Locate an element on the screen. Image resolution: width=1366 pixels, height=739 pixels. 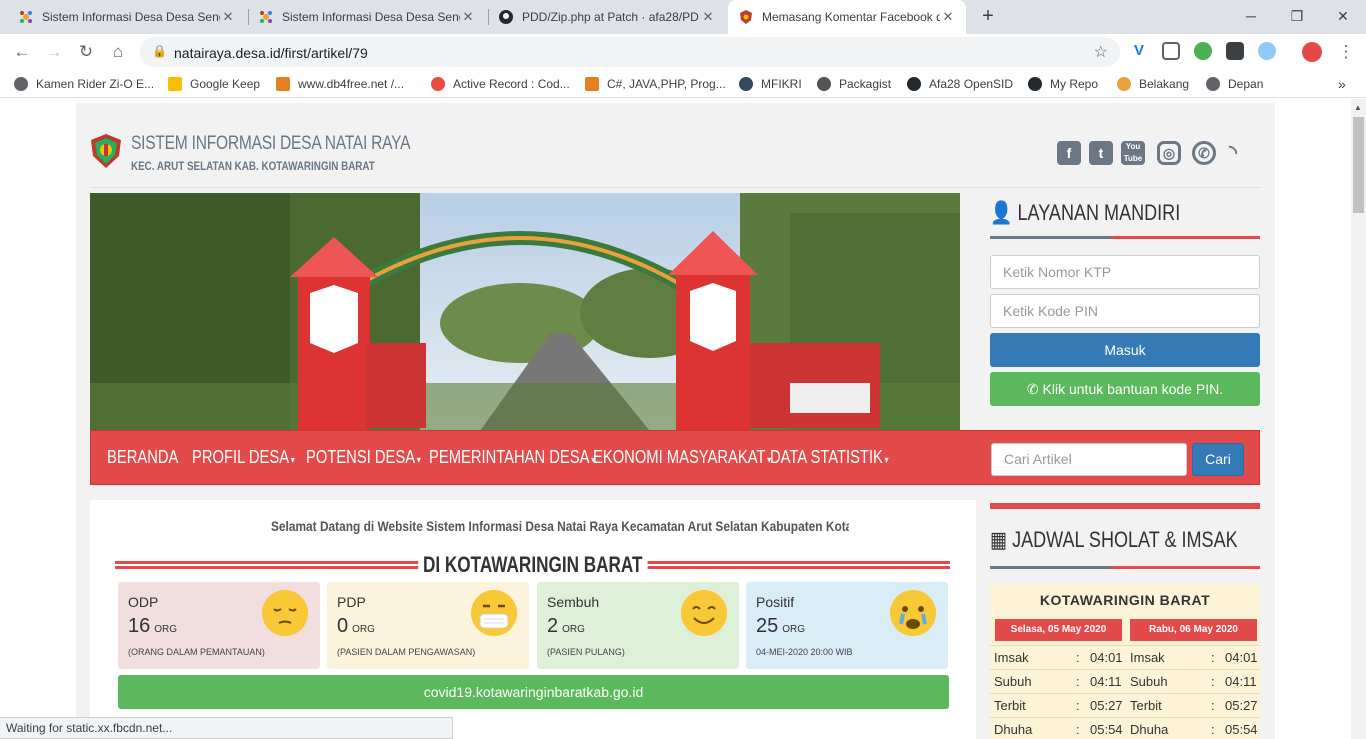
tab-3: PDD/Zip.php at Patch · afa28/PD ✕ is located at coordinates (607, 17).